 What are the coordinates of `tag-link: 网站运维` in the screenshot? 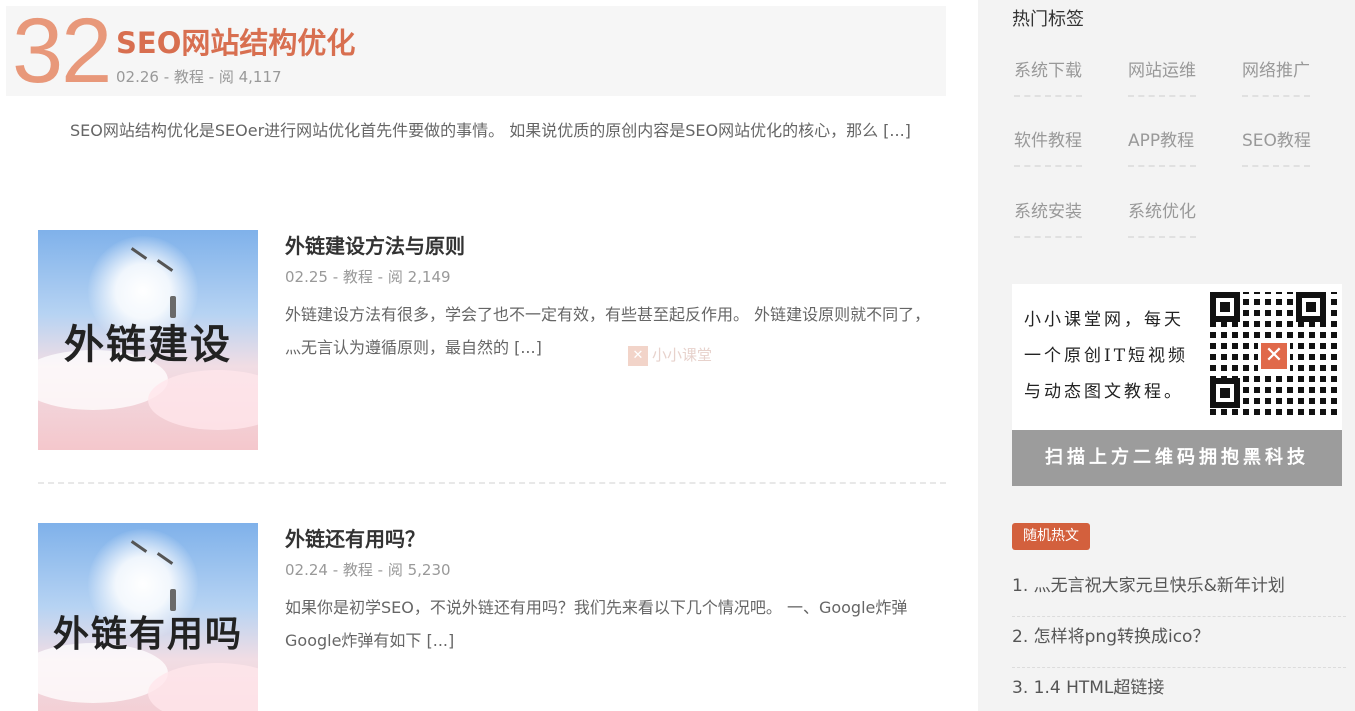 It's located at (1162, 76).